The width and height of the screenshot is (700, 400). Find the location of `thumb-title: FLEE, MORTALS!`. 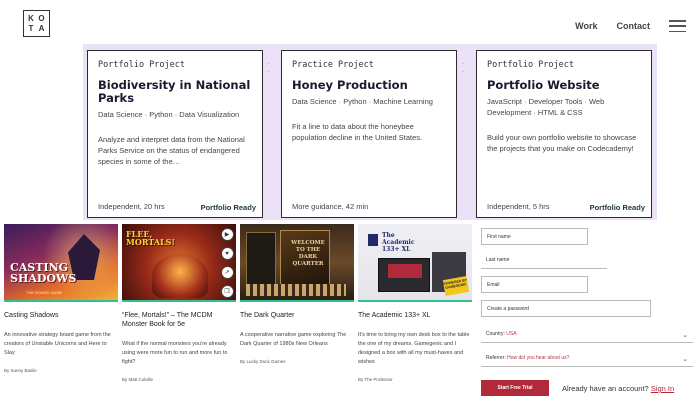

thumb-title: FLEE, MORTALS! is located at coordinates (150, 238).